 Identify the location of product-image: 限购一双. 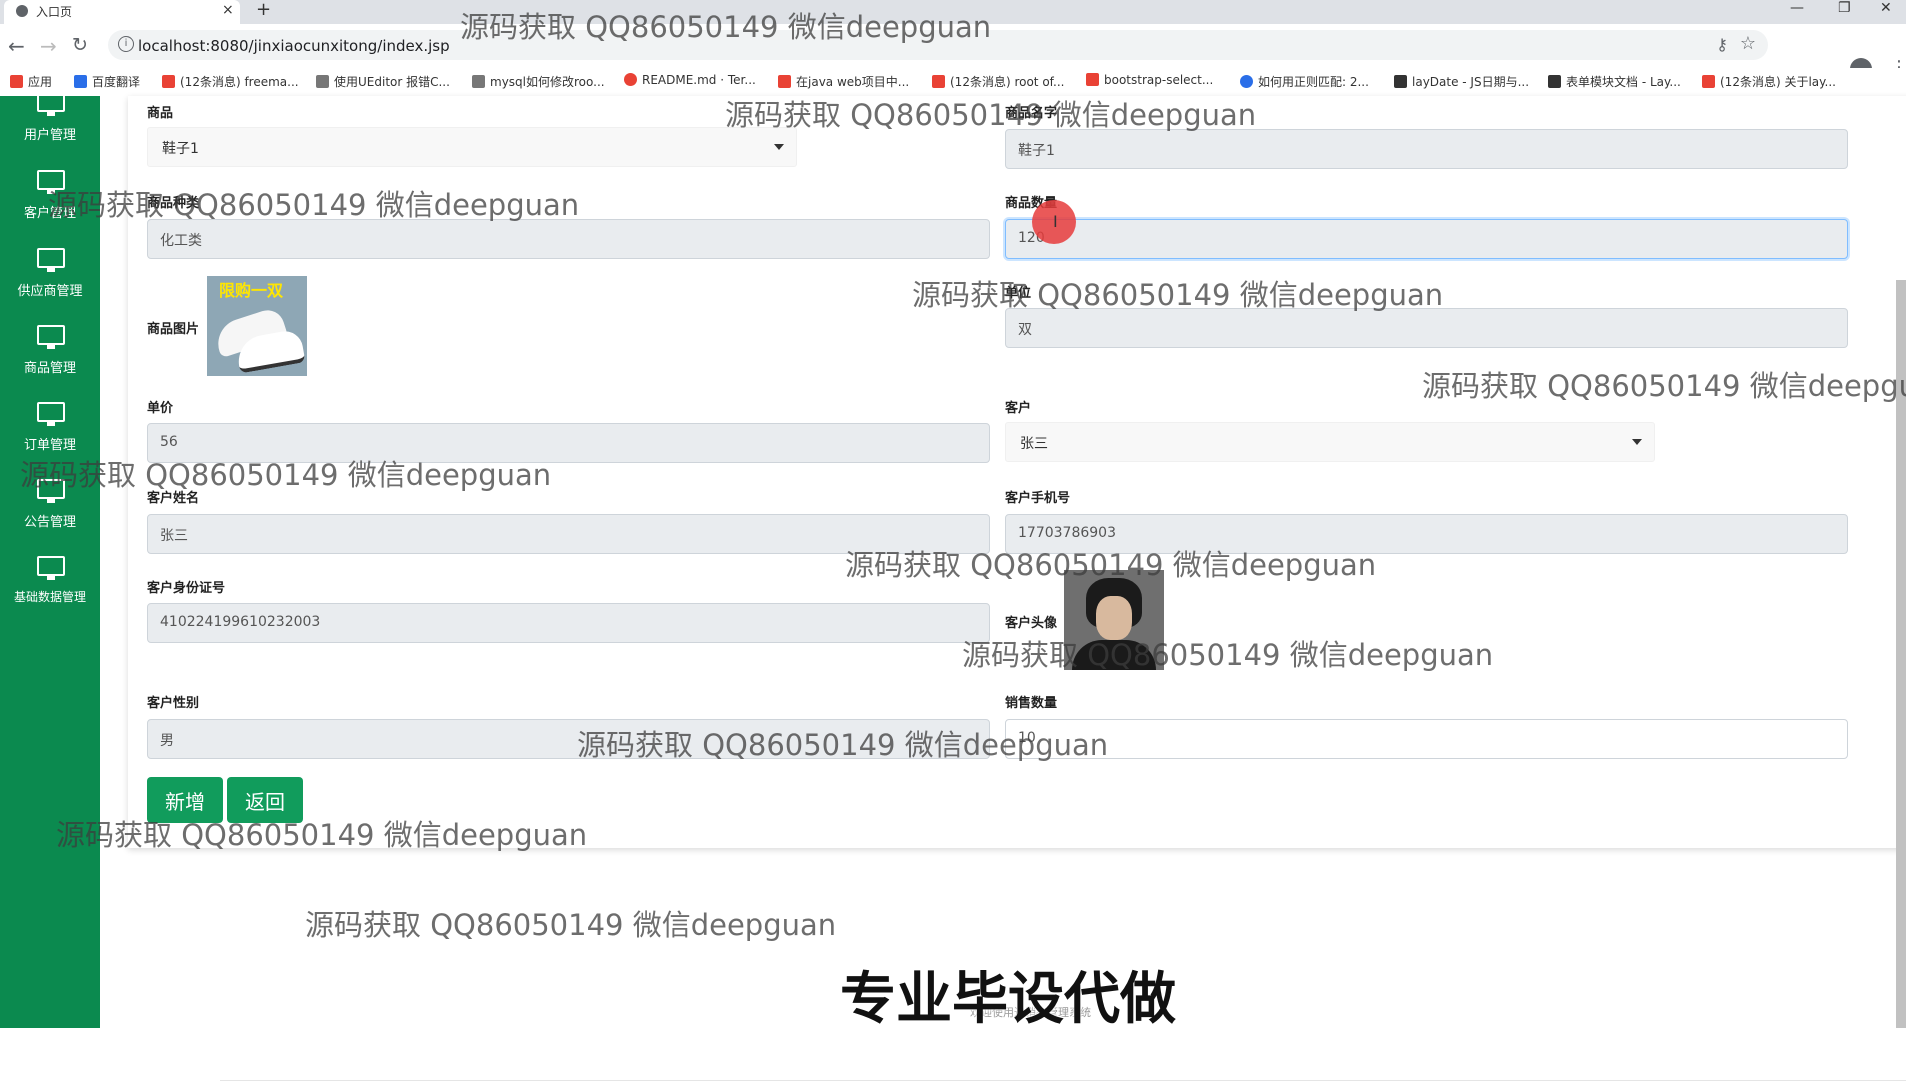
(257, 326).